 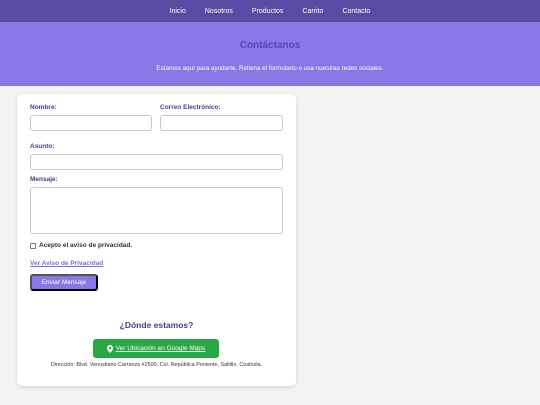 I want to click on google-maps-button-label: Ver Ubicación en Google Maps, so click(x=160, y=348).